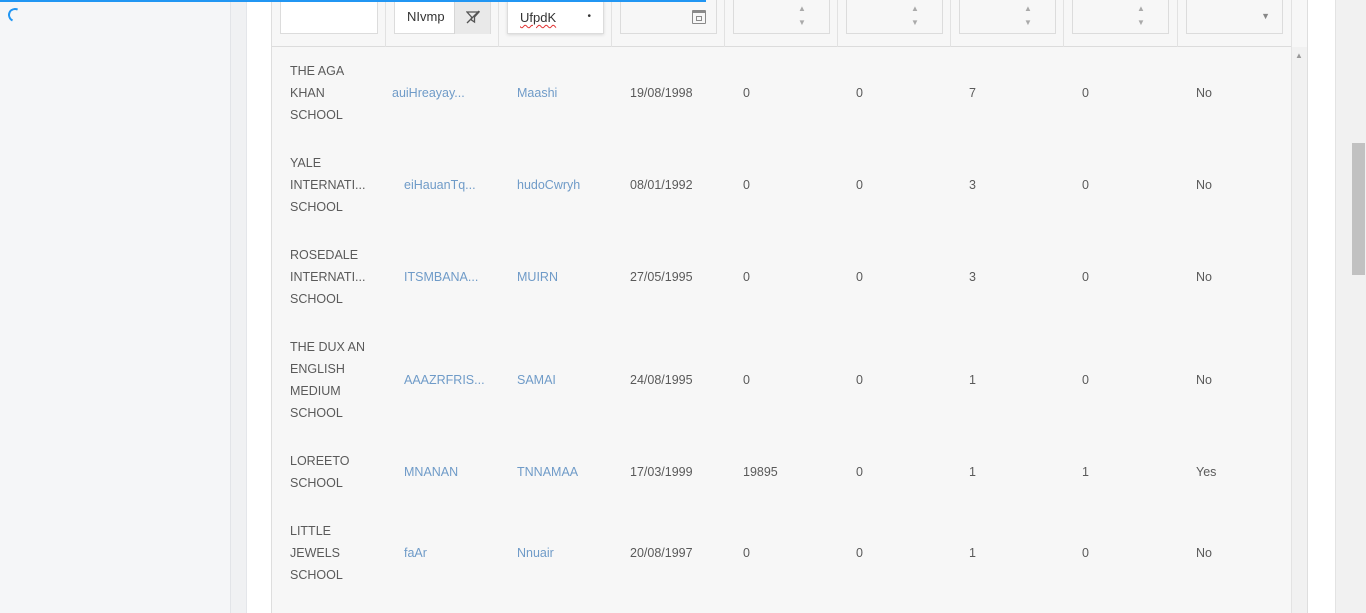 This screenshot has width=1366, height=613. I want to click on page-scrollbar-thumb, so click(1358, 209).